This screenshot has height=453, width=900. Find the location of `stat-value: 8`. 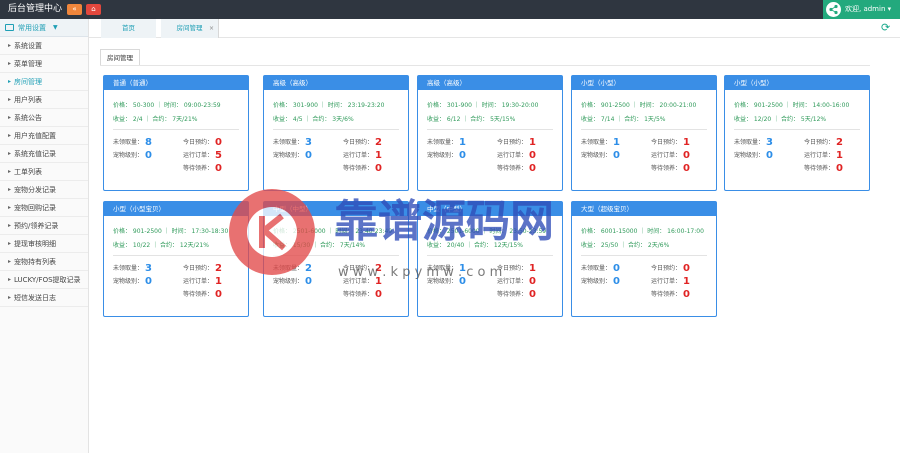

stat-value: 8 is located at coordinates (148, 142).